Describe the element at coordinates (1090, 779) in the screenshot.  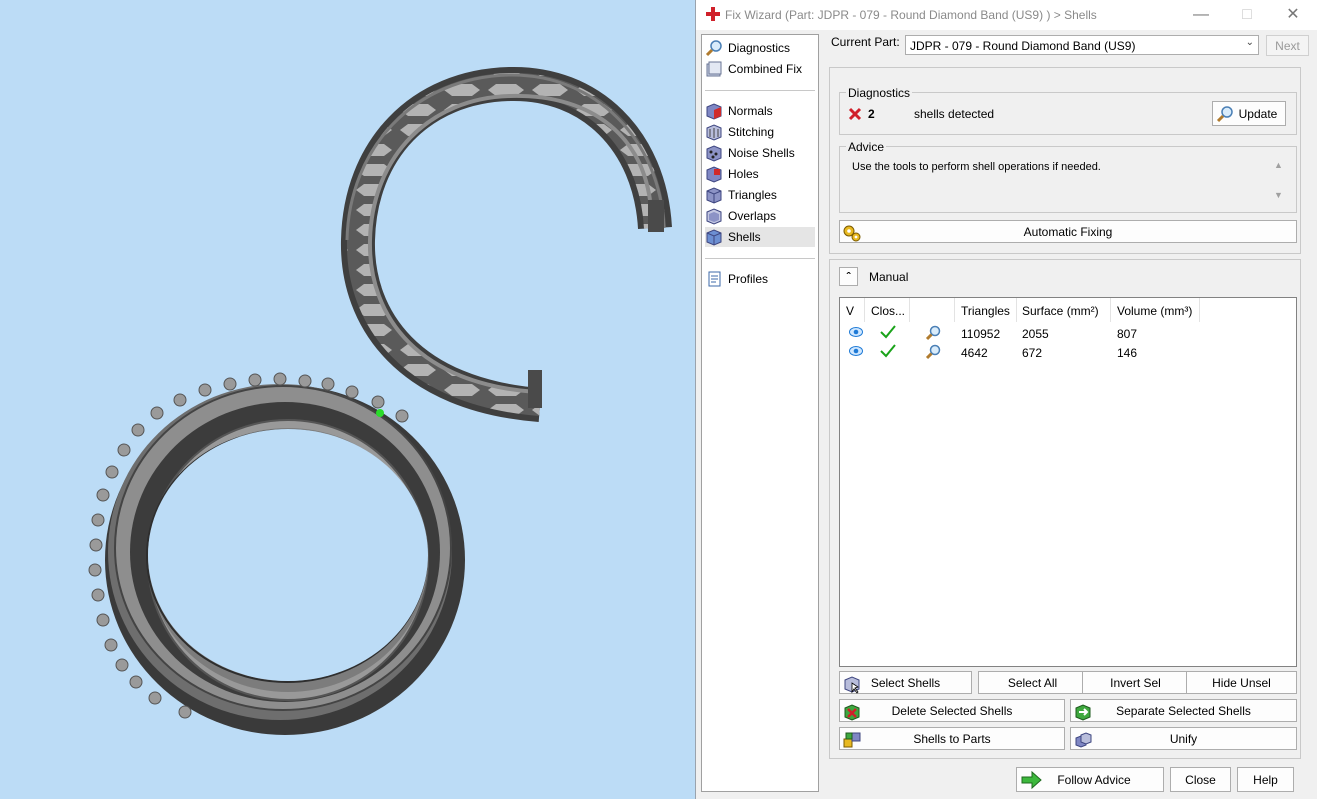
I see `follow-advice-button: Follow Advice` at that location.